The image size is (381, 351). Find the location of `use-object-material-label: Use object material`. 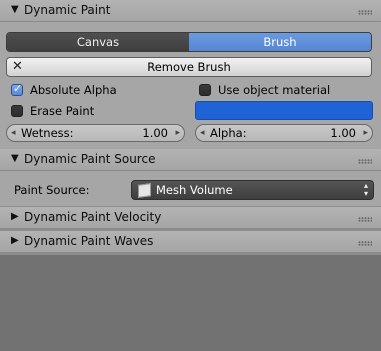

use-object-material-label: Use object material is located at coordinates (274, 90).